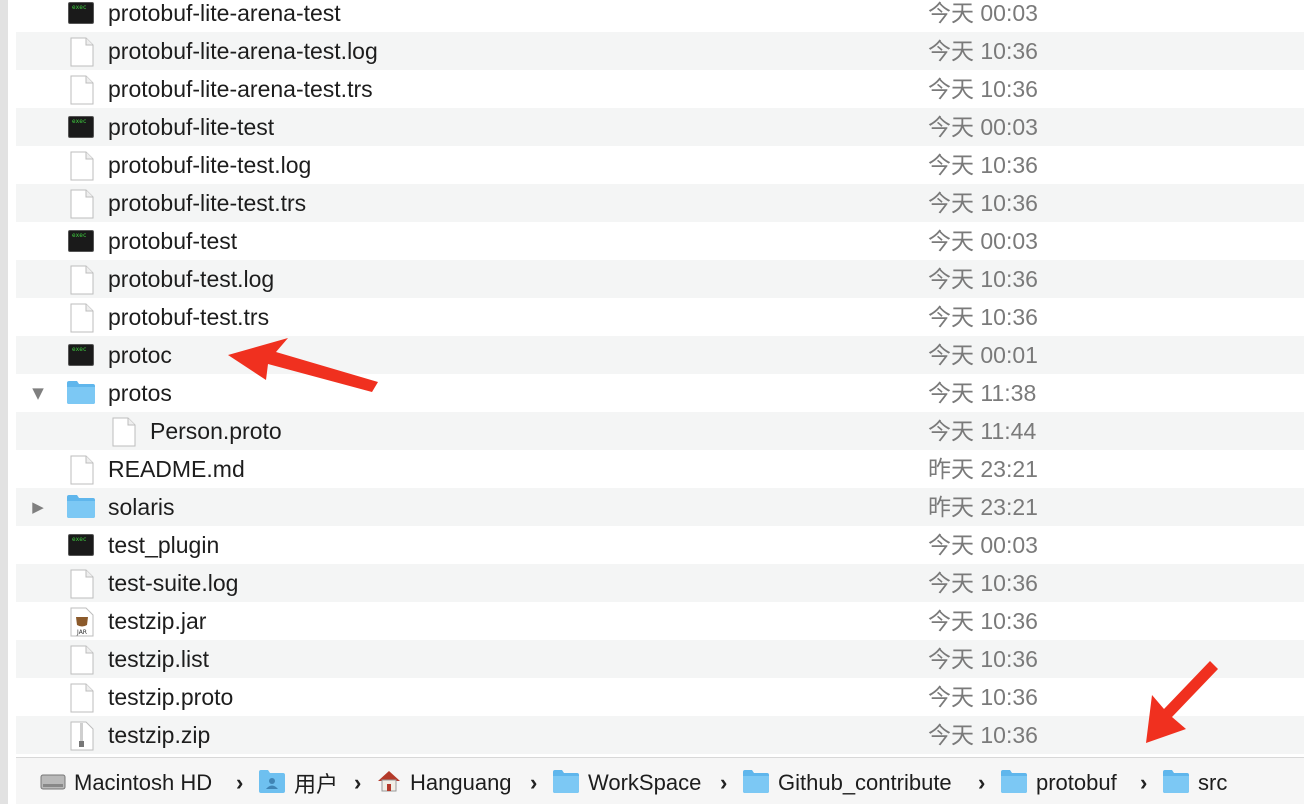 The image size is (1304, 804). What do you see at coordinates (1076, 782) in the screenshot?
I see `path-crumb-label: protobuf` at bounding box center [1076, 782].